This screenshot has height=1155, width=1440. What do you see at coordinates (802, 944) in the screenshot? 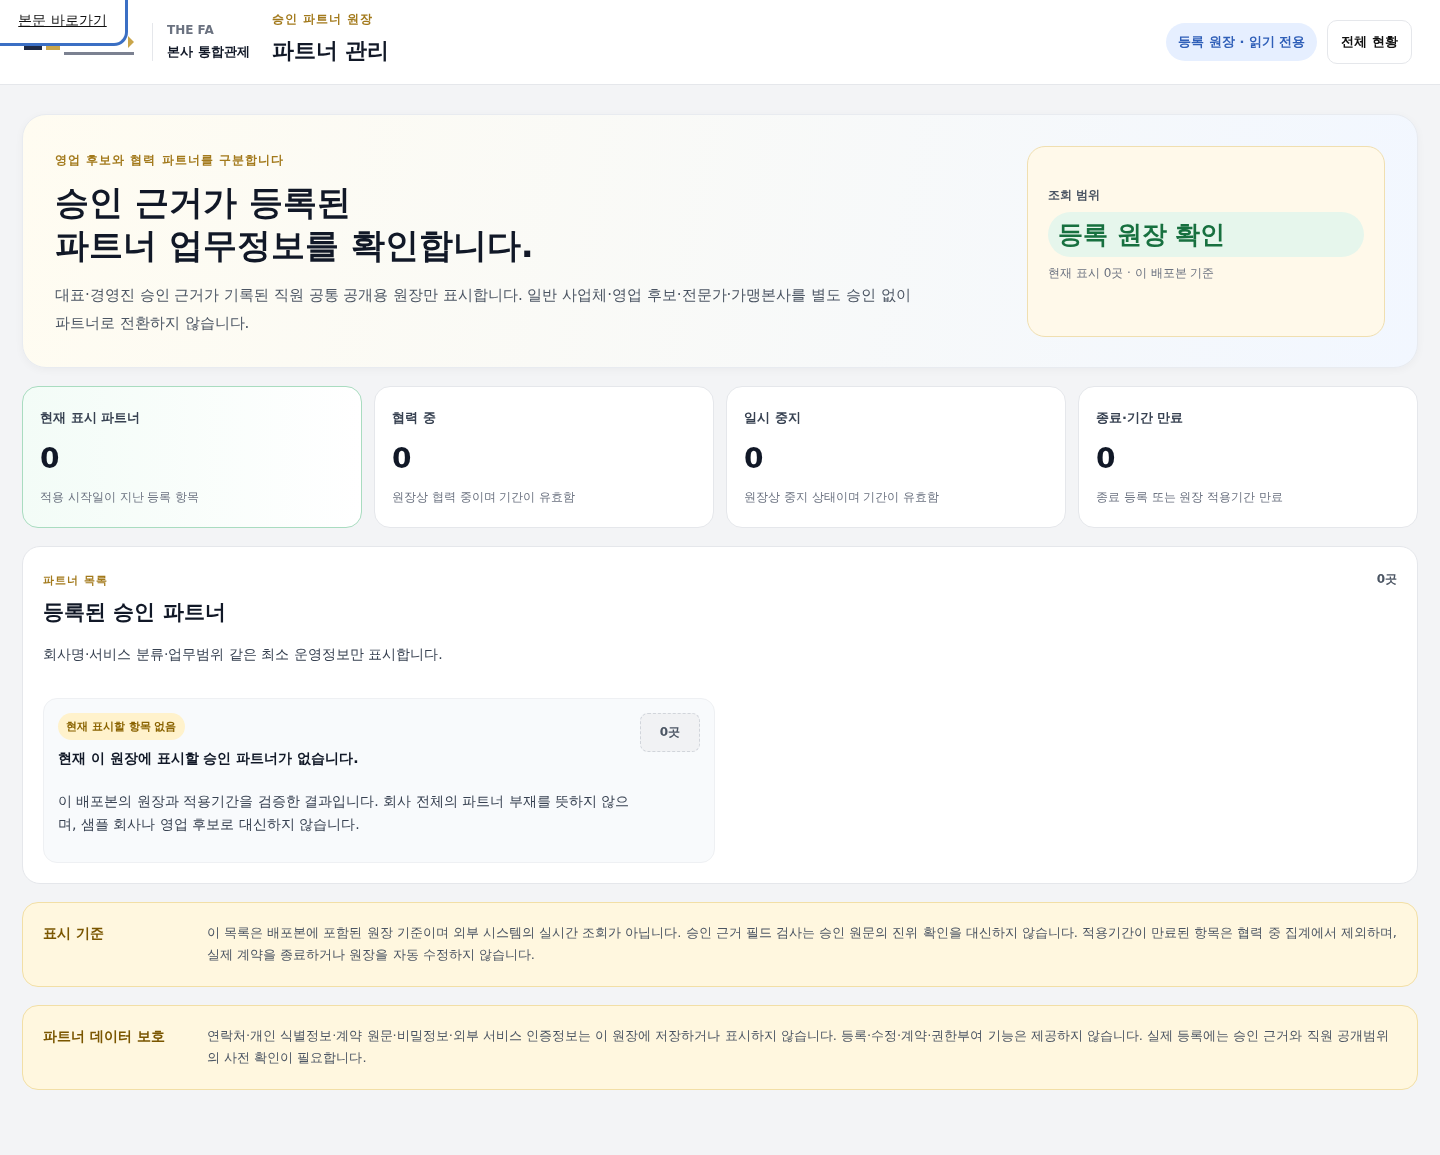
I see `notice-text: 이 목록은 배포본에 포함된 원장 기준이며 외부 시스템의 실시간 조회가 아닙니다. 승인 근거 필드 검사는 승인 원문의 진위 확인을 대신하지 않습니다. 적용기간이 만료된 항목은 협력 중 집계에서 제외하며, 실제 계약을 종료하거나 원장을 자동 수정하지 않습니다.` at bounding box center [802, 944].